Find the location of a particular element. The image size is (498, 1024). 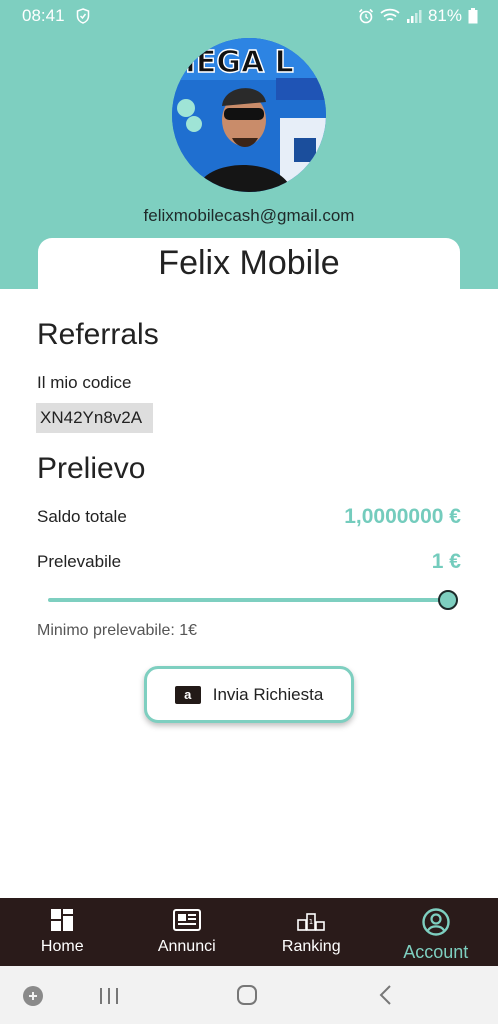

podium-icon: 1 is located at coordinates (311, 922).